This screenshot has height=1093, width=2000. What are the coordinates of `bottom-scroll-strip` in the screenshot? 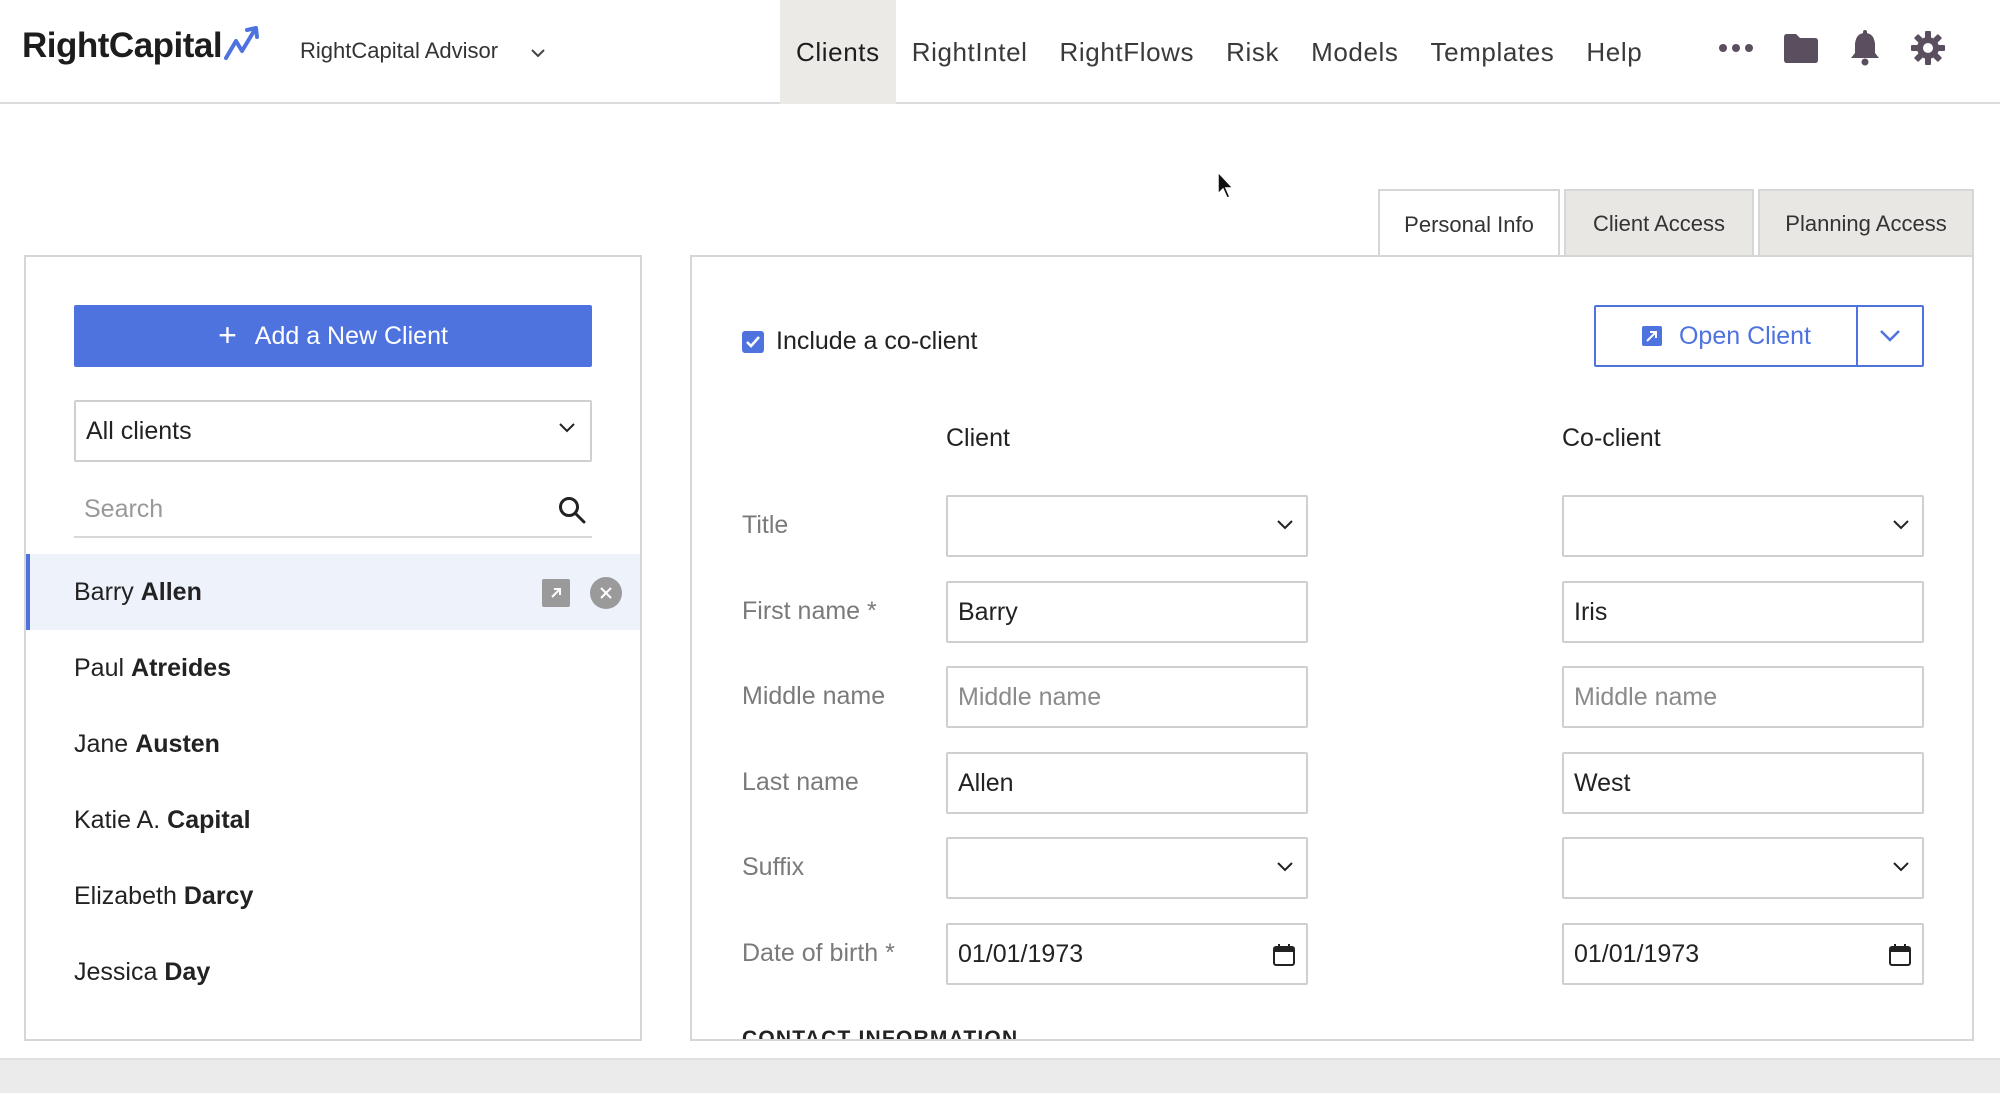 It's located at (1000, 1075).